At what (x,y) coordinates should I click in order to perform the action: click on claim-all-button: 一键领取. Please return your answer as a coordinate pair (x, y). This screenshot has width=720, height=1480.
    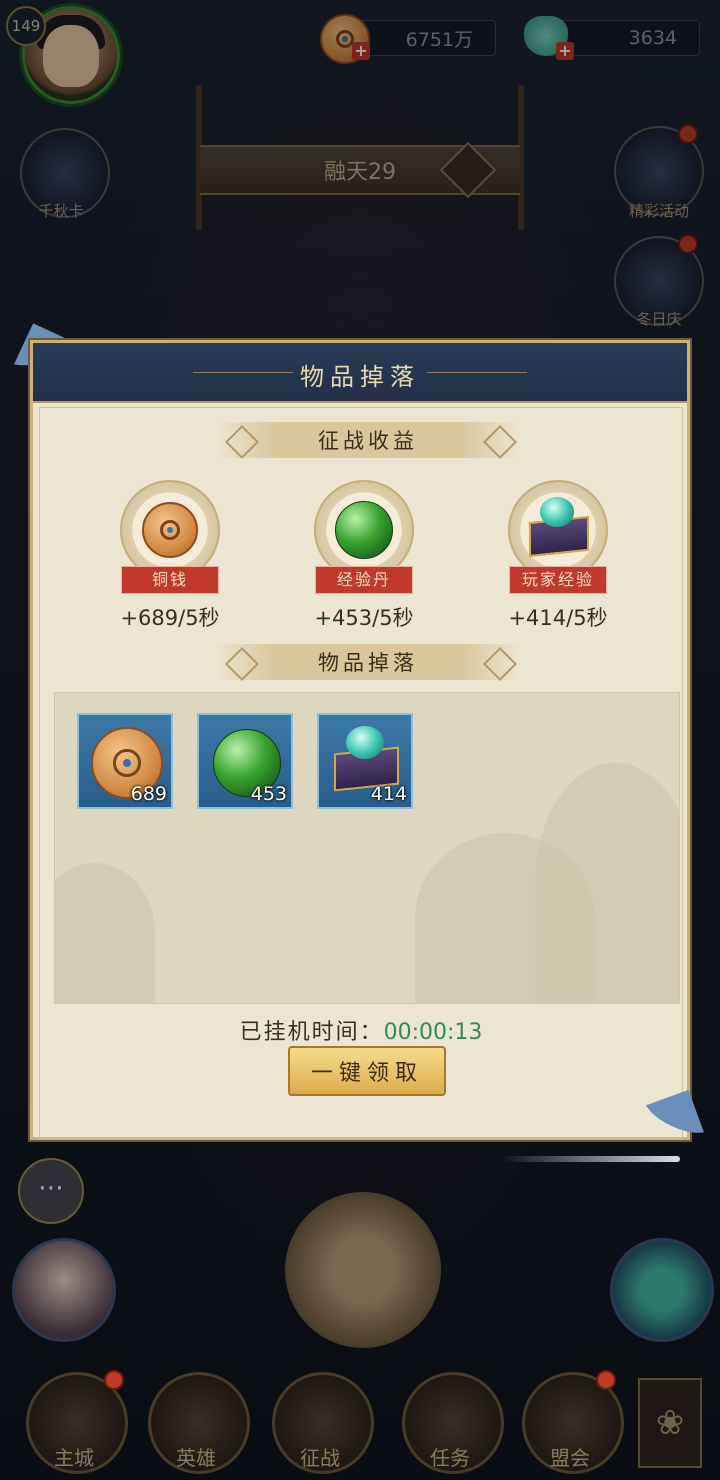
    Looking at the image, I should click on (367, 1071).